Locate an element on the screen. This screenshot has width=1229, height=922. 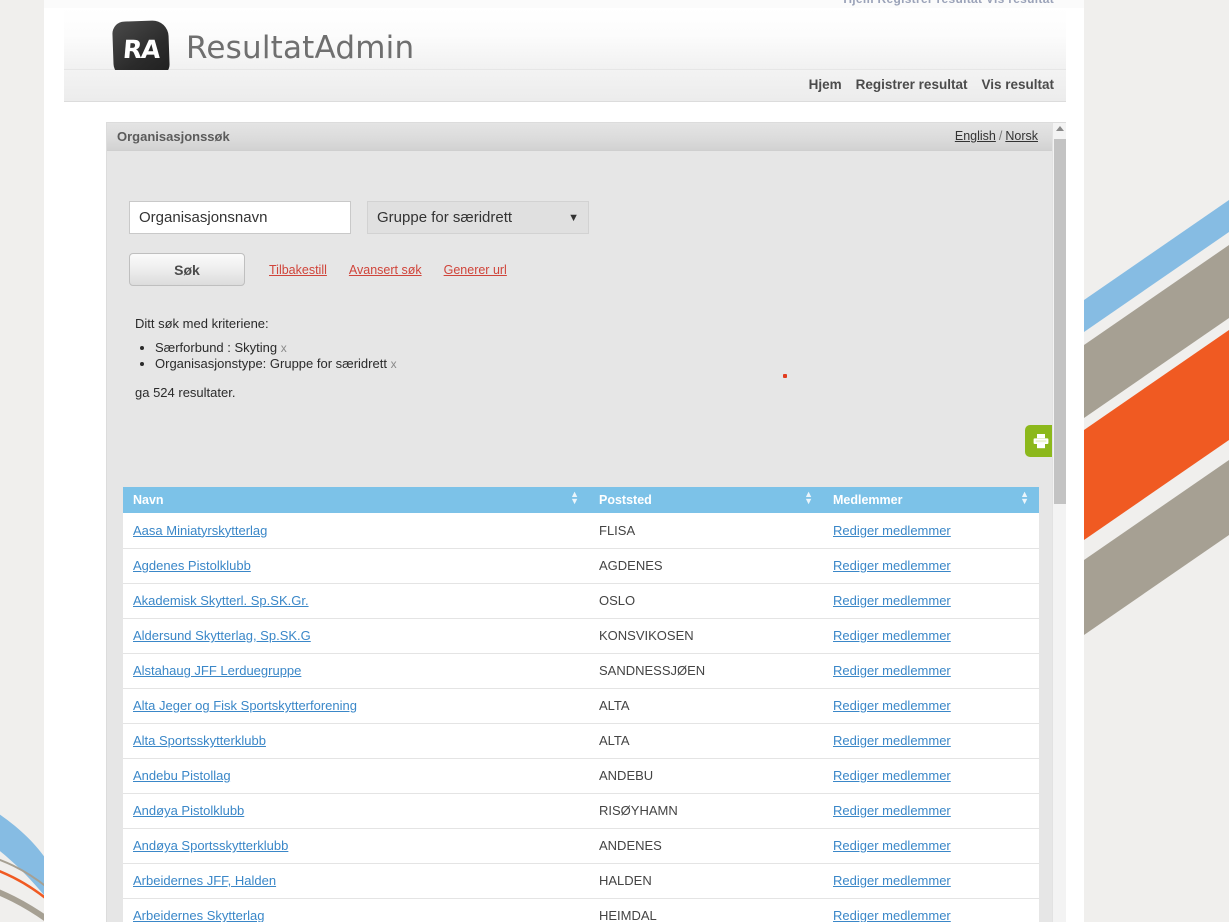
col-header-navn-label: Navn is located at coordinates (148, 500).